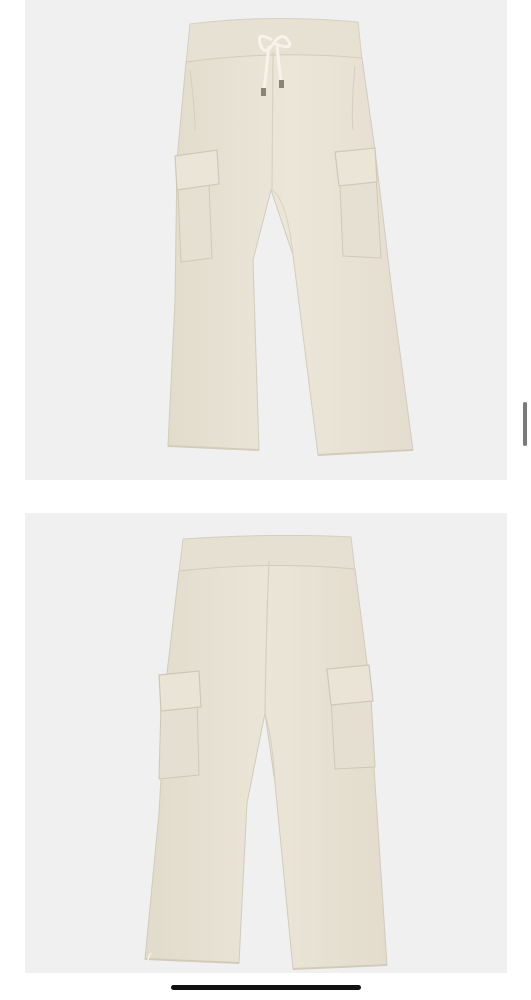  I want to click on right-cargo-pocket, so click(353, 733).